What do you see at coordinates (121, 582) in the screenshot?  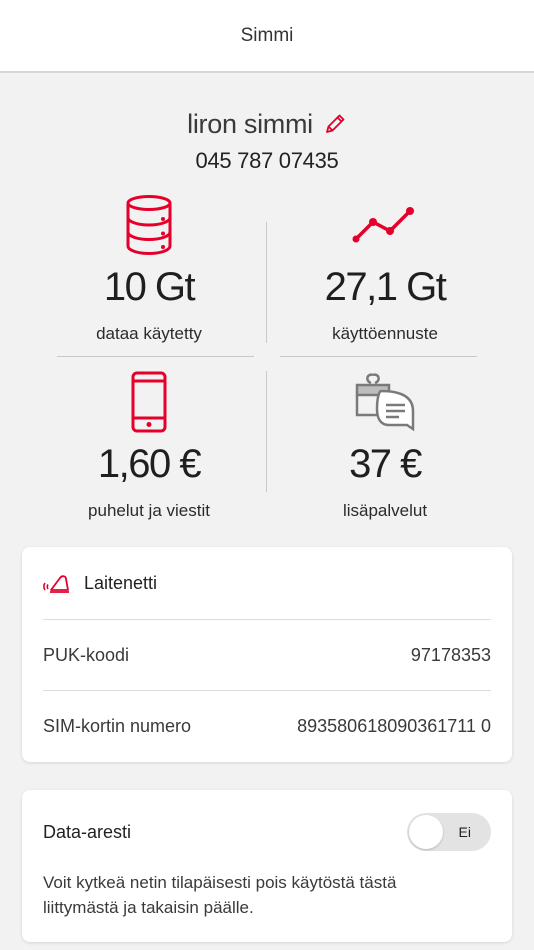 I see `card-title: Laitenetti` at bounding box center [121, 582].